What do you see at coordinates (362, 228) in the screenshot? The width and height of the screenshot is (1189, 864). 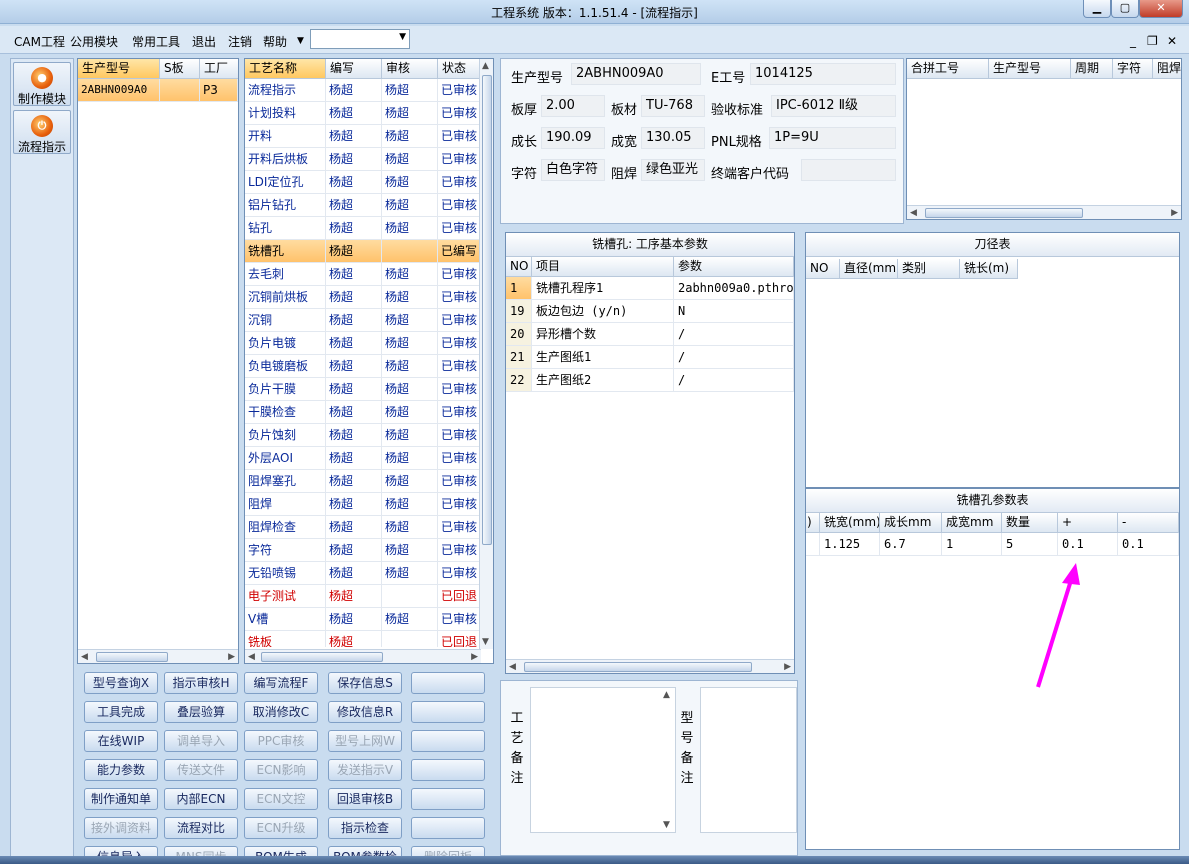 I see `table-row: 钻孔 杨超 杨超 已审核` at bounding box center [362, 228].